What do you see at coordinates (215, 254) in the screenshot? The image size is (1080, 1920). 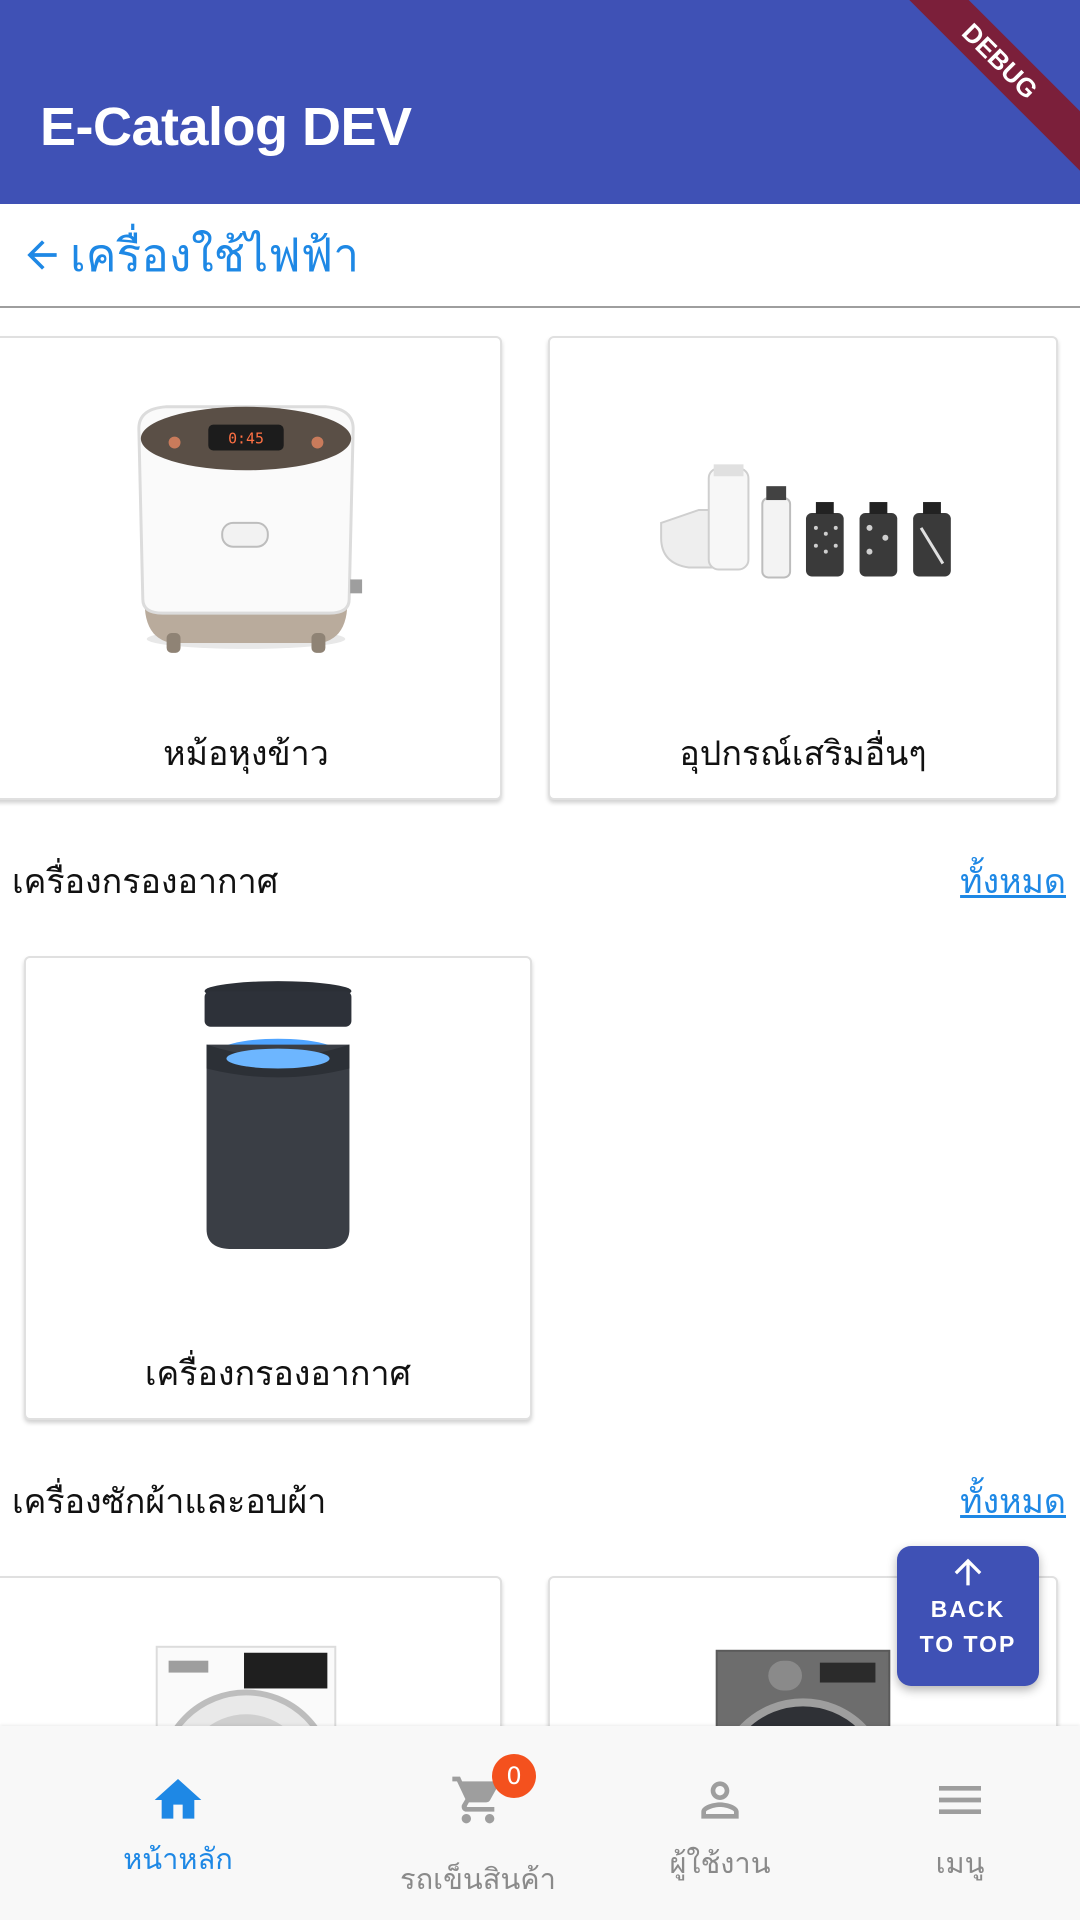 I see `category-title: เครื่องใช้ไฟฟ้า` at bounding box center [215, 254].